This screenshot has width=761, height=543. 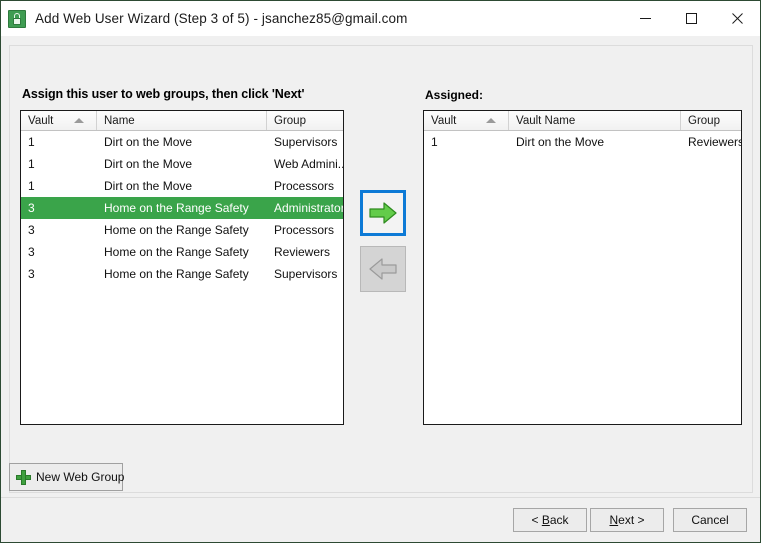 What do you see at coordinates (119, 120) in the screenshot?
I see `column-header-name-label: Name` at bounding box center [119, 120].